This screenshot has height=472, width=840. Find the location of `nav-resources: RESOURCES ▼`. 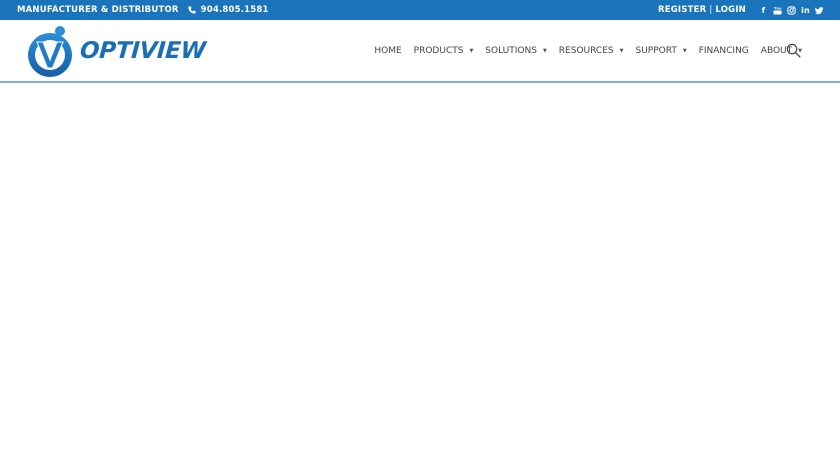

nav-resources: RESOURCES ▼ is located at coordinates (591, 51).